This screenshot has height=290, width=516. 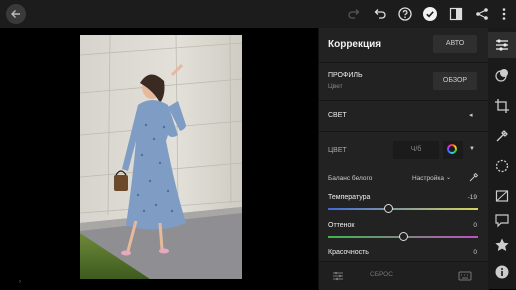 What do you see at coordinates (403, 236) in the screenshot?
I see `tint-knob` at bounding box center [403, 236].